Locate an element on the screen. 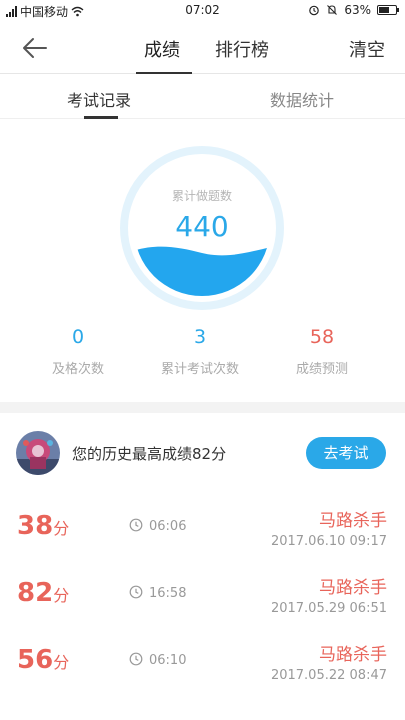 This screenshot has width=405, height=720. mute-icon is located at coordinates (332, 10).